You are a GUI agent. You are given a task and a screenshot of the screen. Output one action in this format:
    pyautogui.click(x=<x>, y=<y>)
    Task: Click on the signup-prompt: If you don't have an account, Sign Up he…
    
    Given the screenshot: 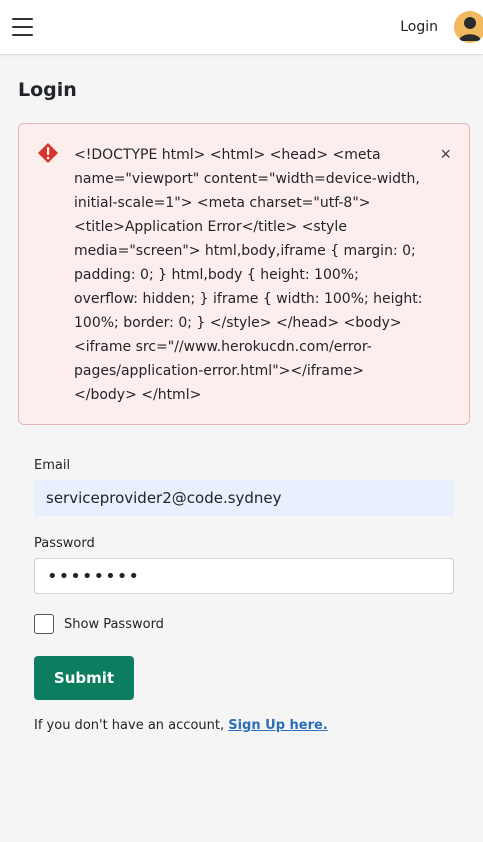 What is the action you would take?
    pyautogui.click(x=244, y=725)
    